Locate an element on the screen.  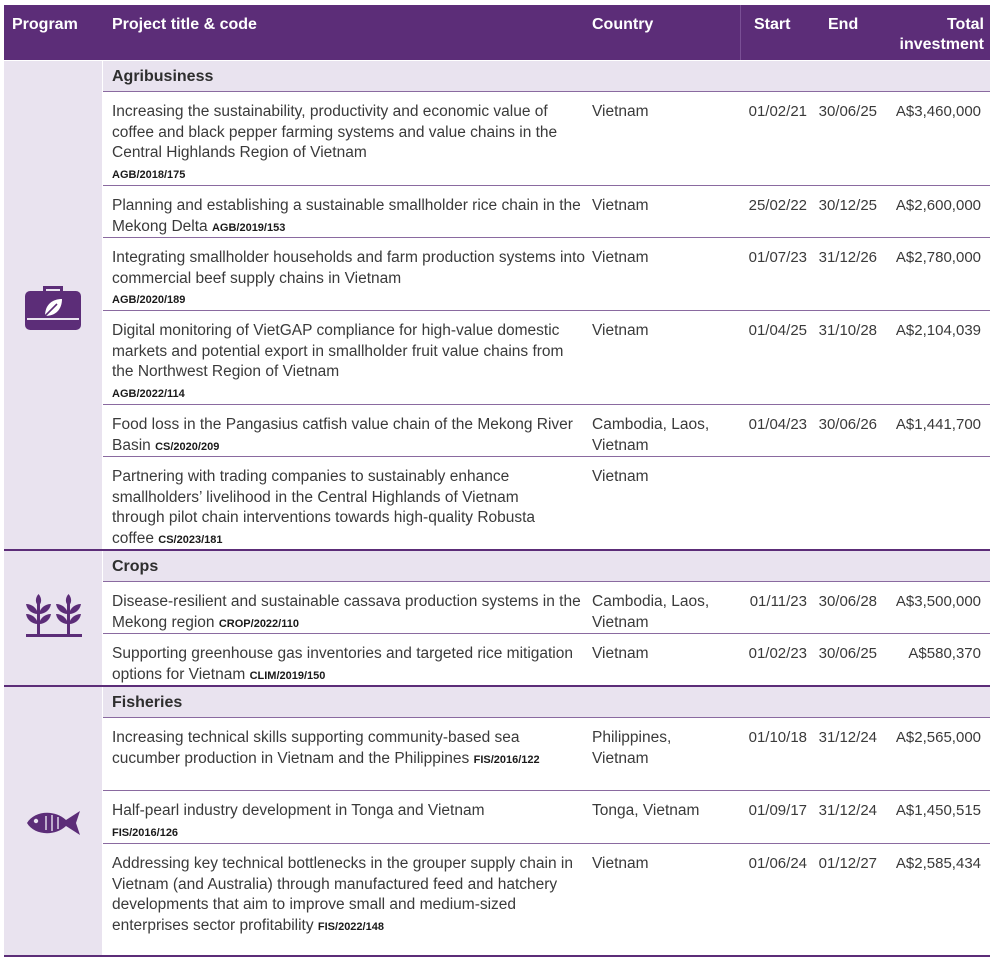
project-code: AGB/2020/189 is located at coordinates (149, 300).